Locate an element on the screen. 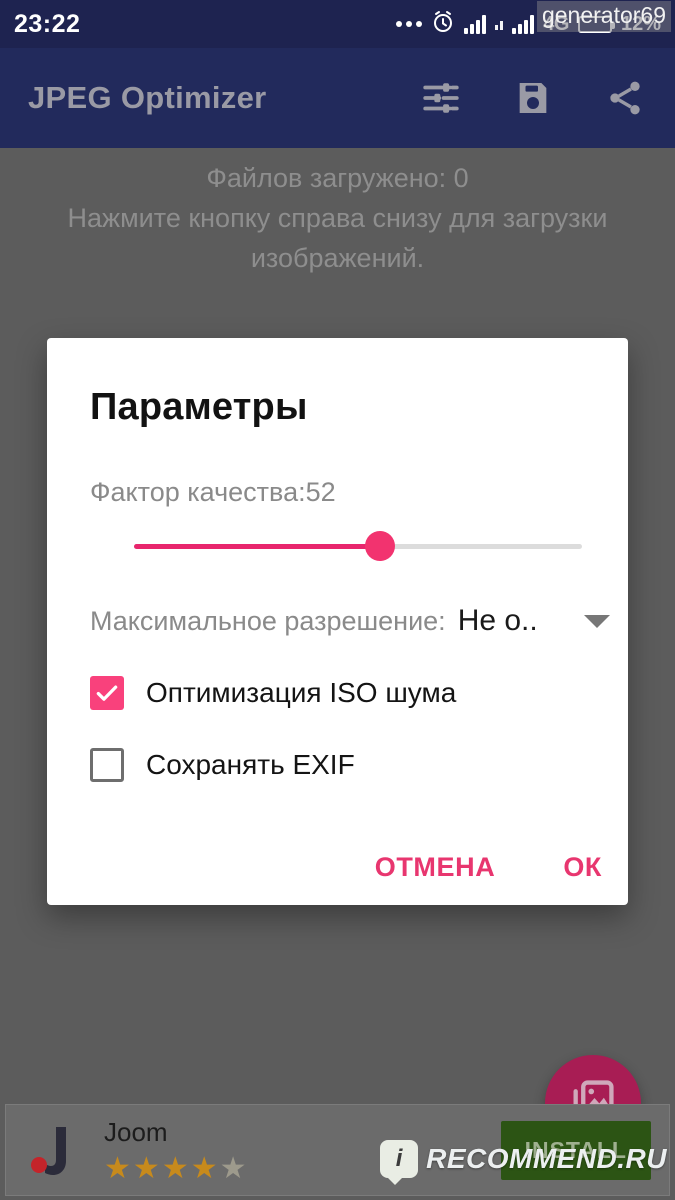 This screenshot has height=1200, width=675. checkbox-row-exif: Сохранять EXIF is located at coordinates (344, 765).